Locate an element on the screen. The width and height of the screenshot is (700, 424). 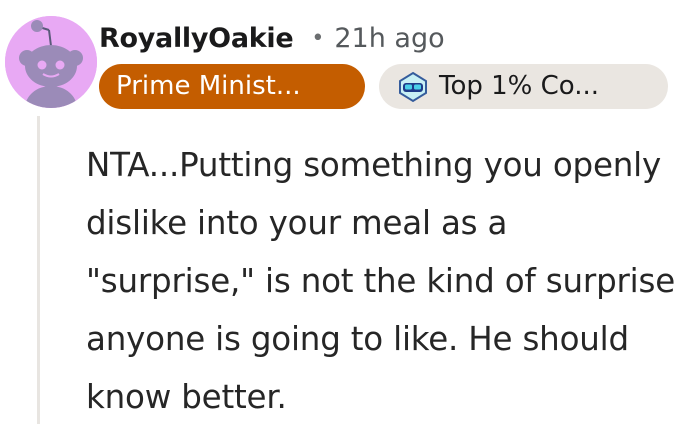
user-avatar is located at coordinates (51, 62).